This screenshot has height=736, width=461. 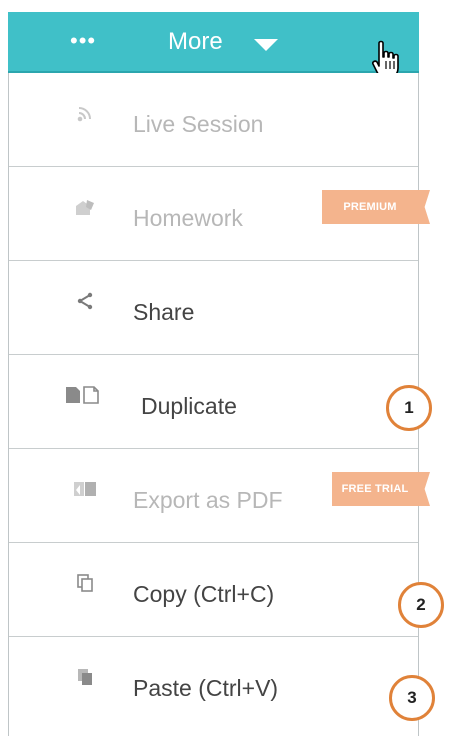 What do you see at coordinates (424, 489) in the screenshot?
I see `free-trial-badge-tail` at bounding box center [424, 489].